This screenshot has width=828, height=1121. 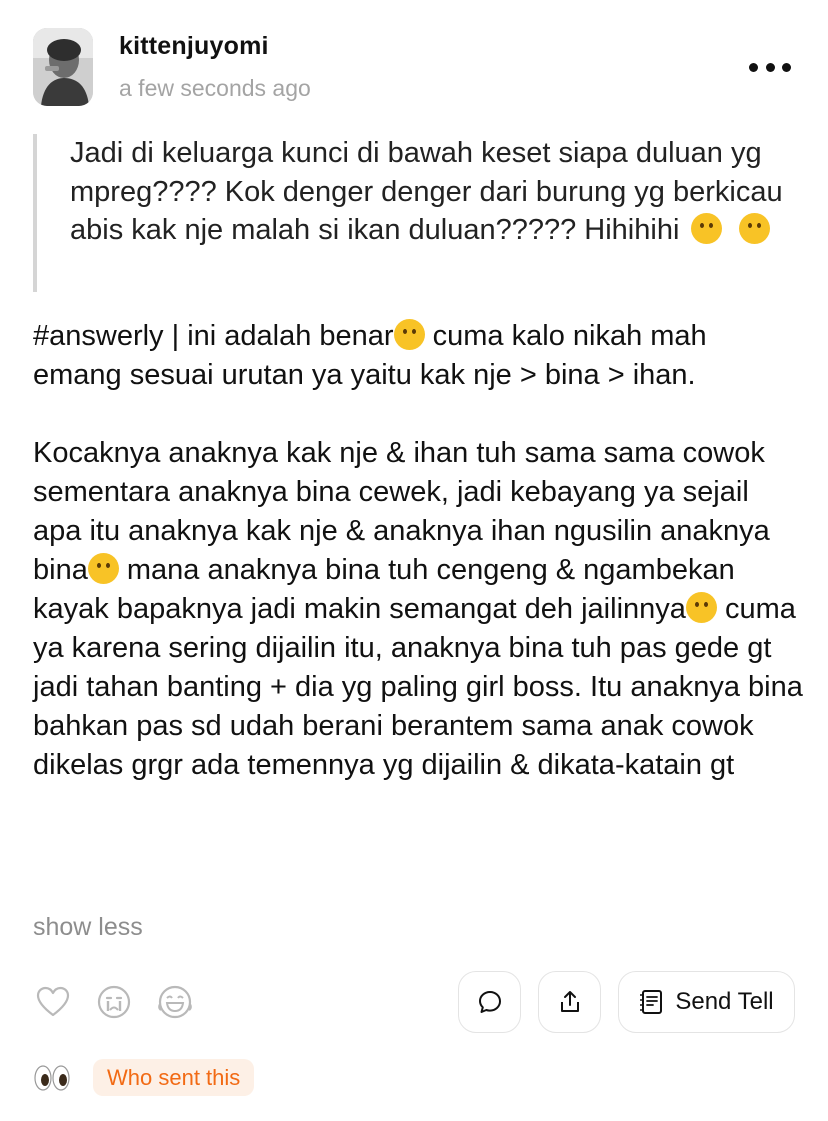 What do you see at coordinates (632, 230) in the screenshot?
I see `question-tail: Hihihihi` at bounding box center [632, 230].